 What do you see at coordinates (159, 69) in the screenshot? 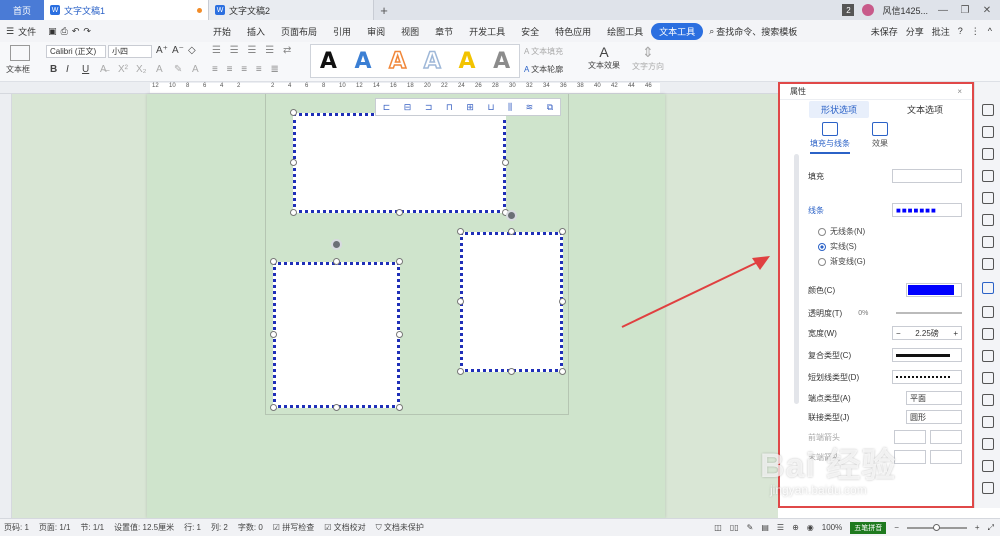
I see `font-color-icon: A` at bounding box center [159, 69].